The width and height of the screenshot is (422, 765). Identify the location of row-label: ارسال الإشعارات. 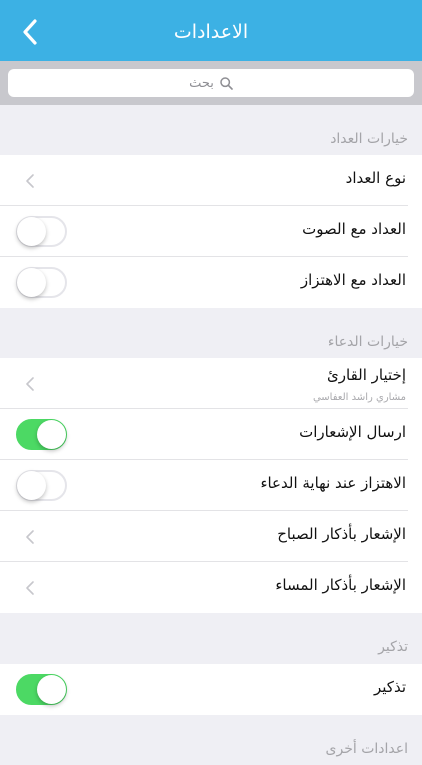
(352, 432).